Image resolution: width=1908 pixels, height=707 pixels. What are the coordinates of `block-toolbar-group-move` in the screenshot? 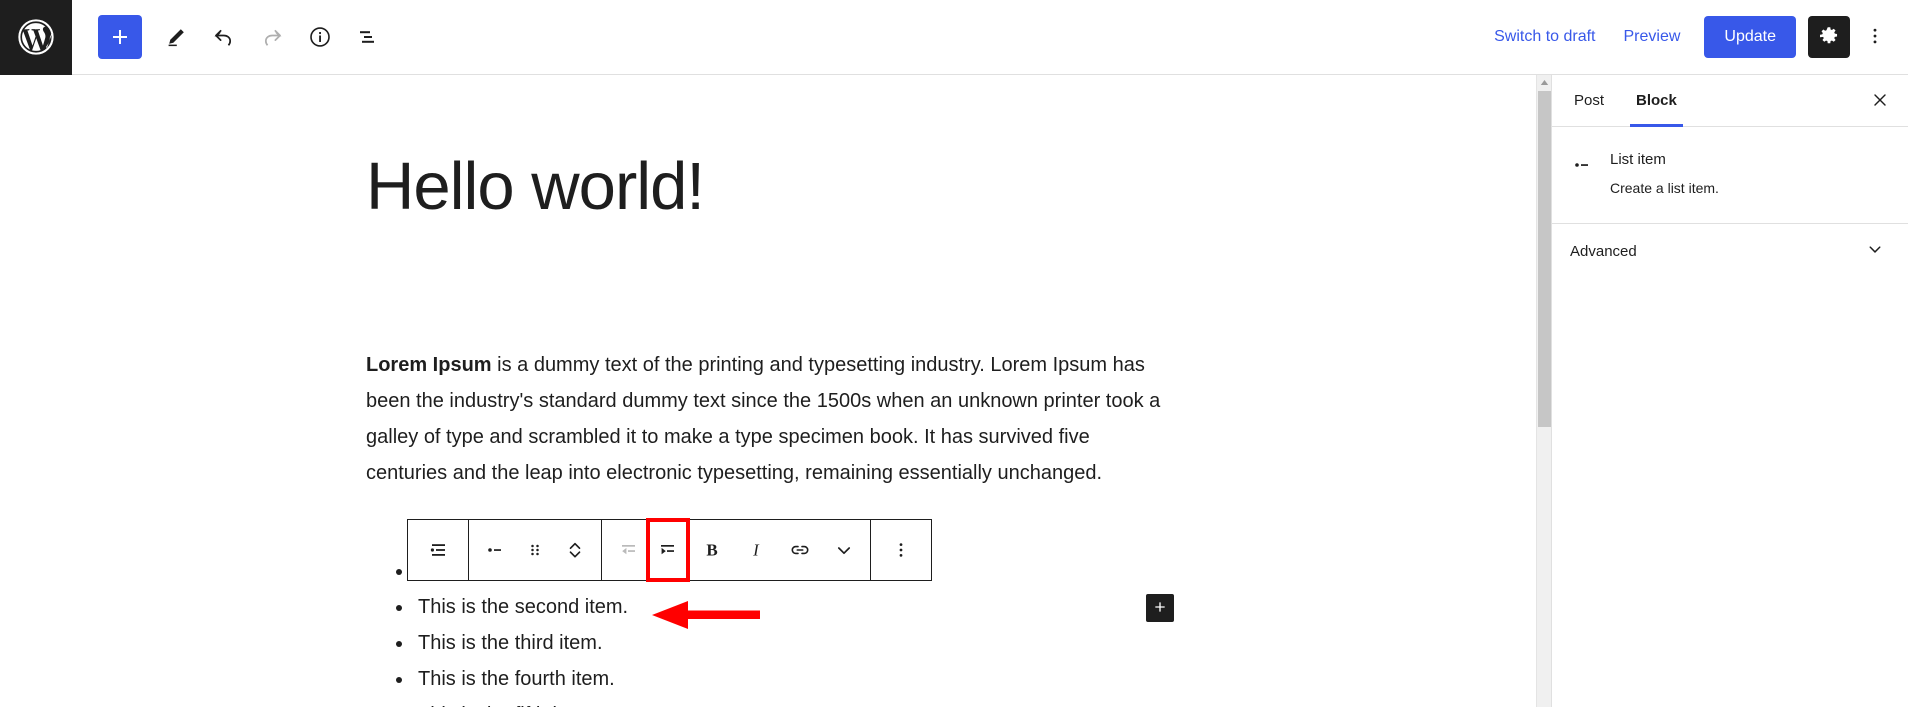 It's located at (534, 550).